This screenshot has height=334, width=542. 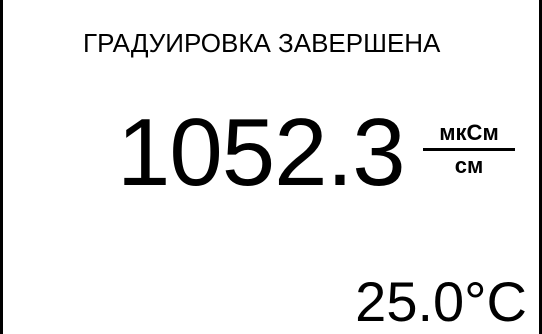 I want to click on unit-denominator: см, so click(x=469, y=165).